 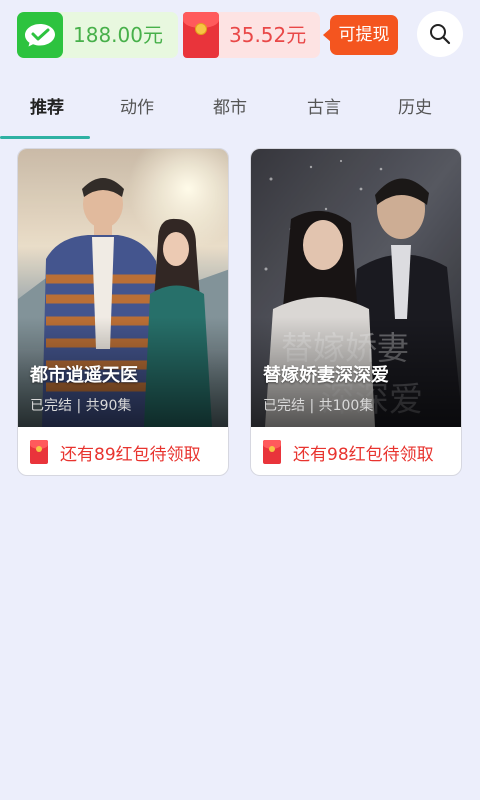 What do you see at coordinates (84, 375) in the screenshot?
I see `drama-title: 都市逍遥天医` at bounding box center [84, 375].